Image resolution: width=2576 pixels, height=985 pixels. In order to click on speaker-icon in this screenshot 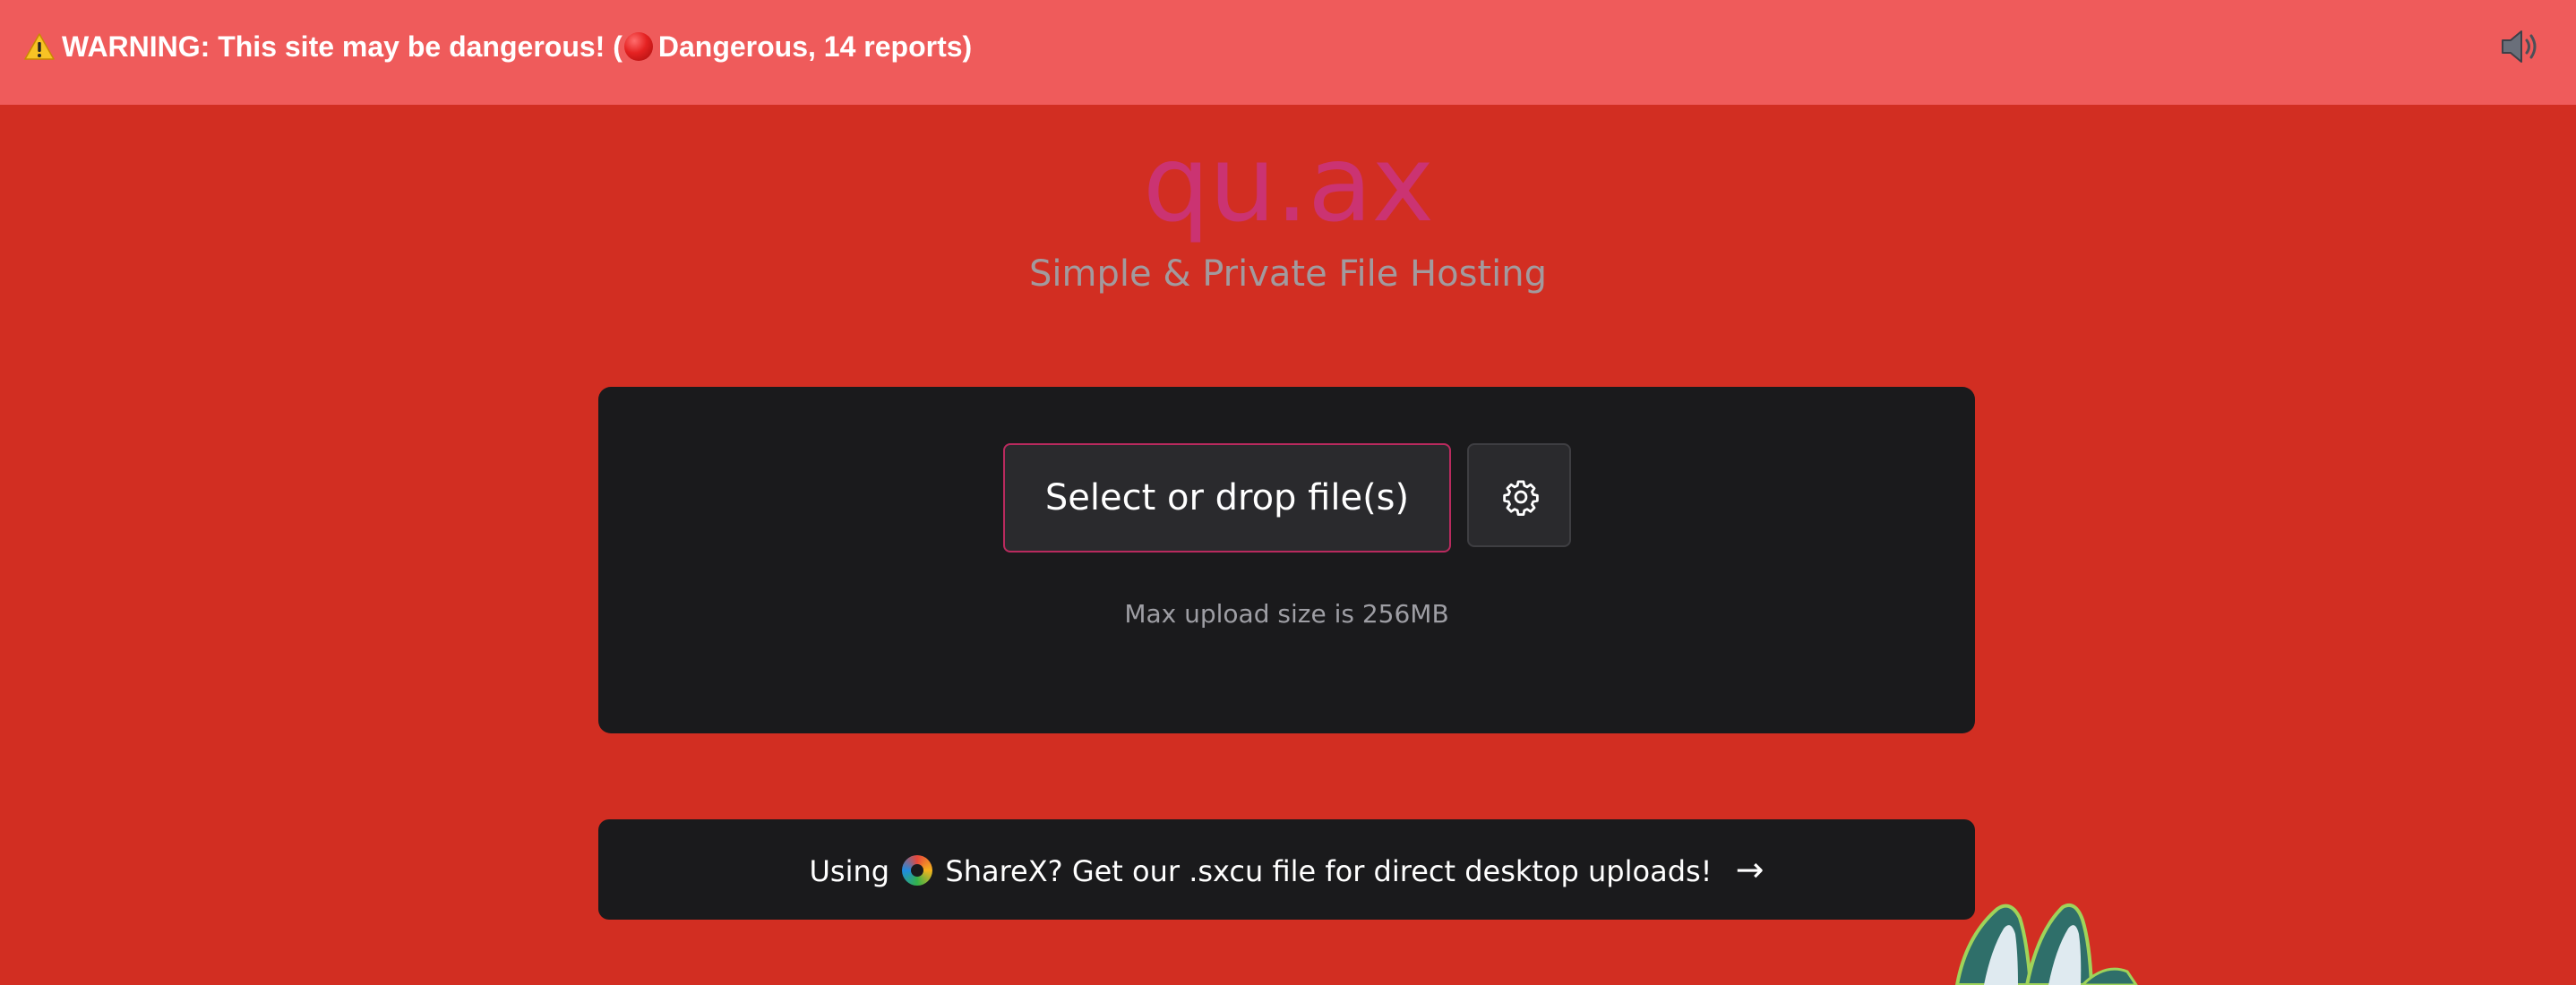, I will do `click(2520, 46)`.